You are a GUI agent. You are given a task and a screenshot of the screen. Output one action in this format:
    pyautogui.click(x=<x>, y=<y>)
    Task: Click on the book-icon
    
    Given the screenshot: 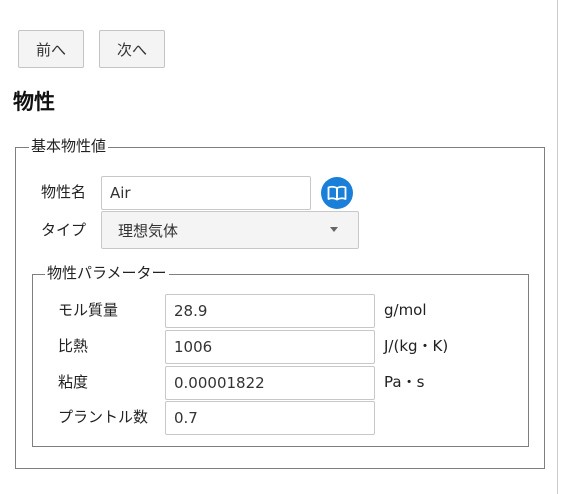 What is the action you would take?
    pyautogui.click(x=337, y=193)
    